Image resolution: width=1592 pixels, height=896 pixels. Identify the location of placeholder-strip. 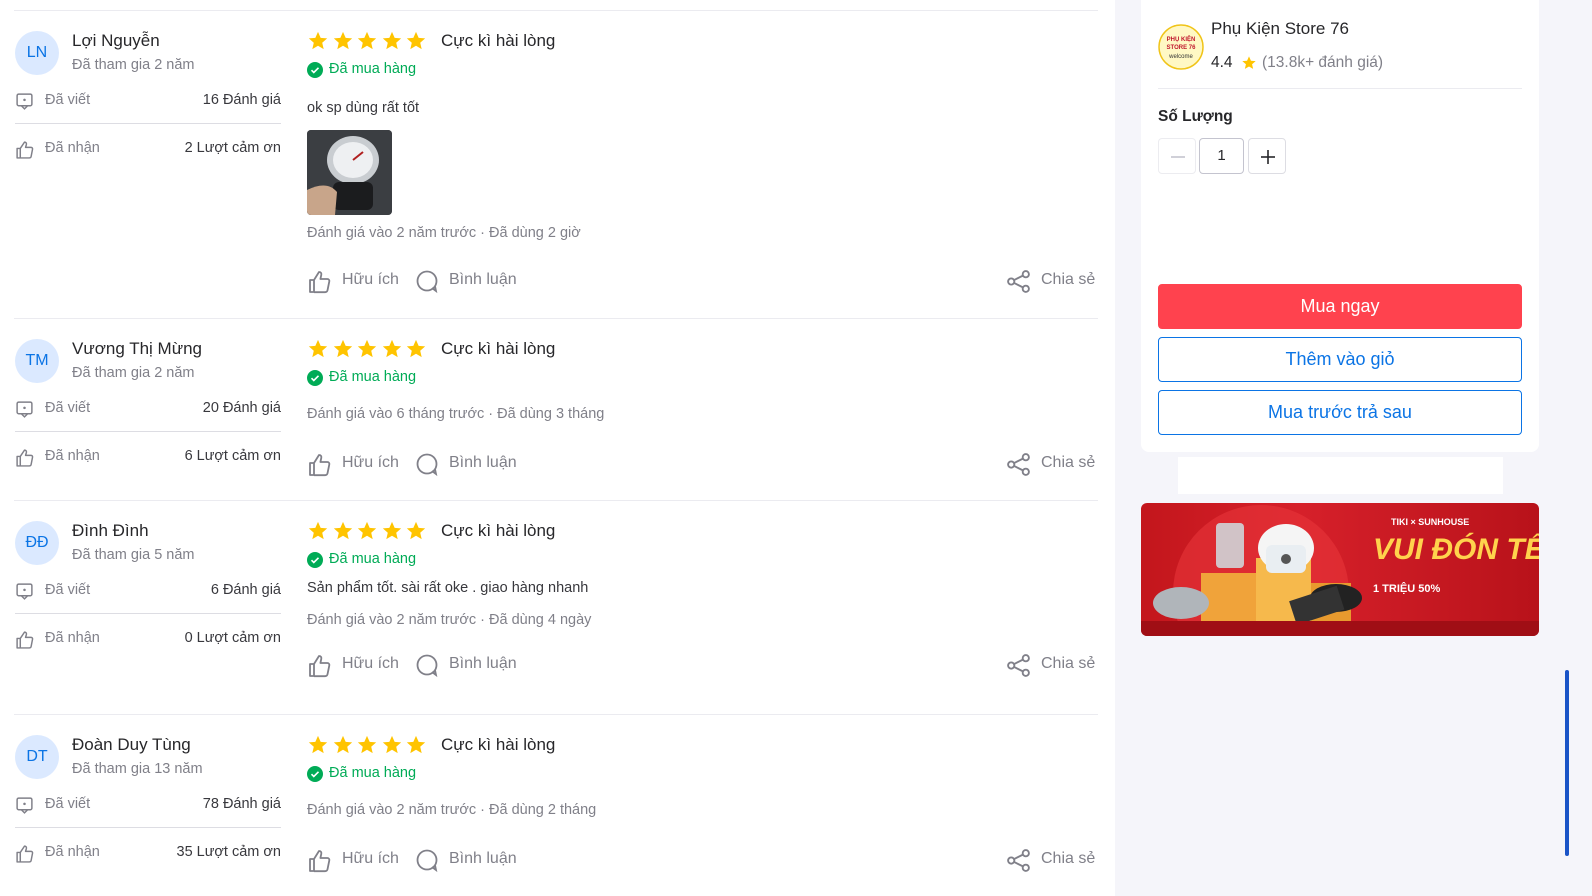
(1340, 475).